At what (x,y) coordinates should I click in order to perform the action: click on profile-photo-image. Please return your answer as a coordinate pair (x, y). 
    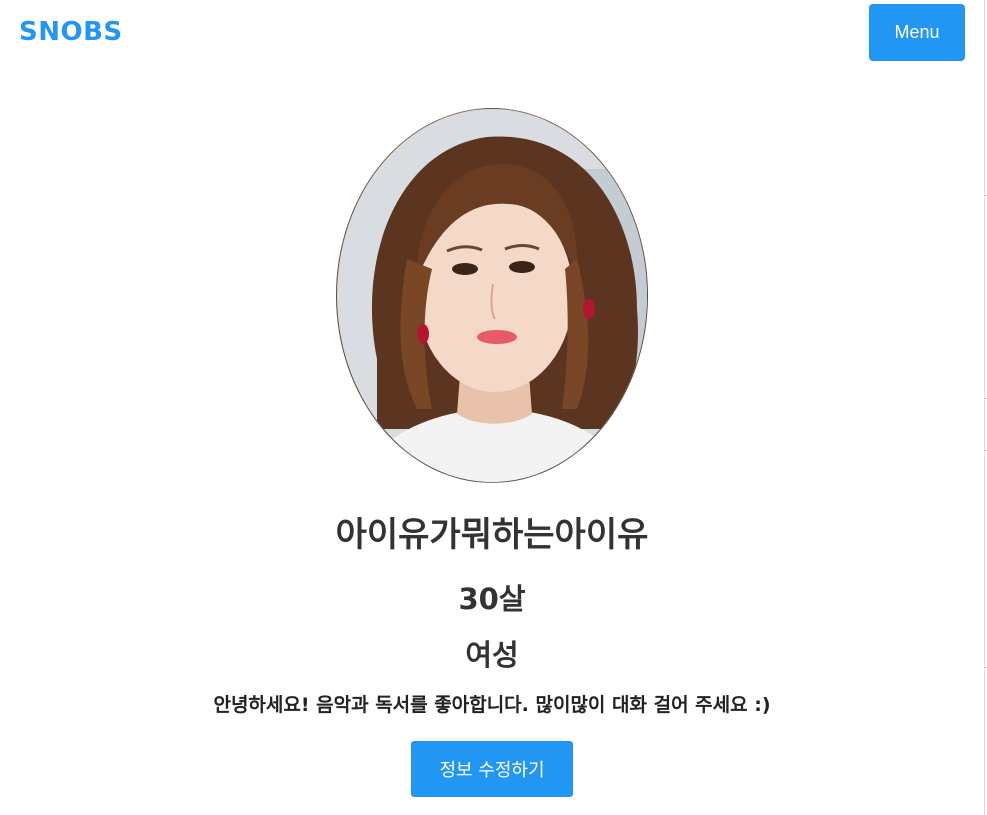
    Looking at the image, I should click on (492, 295).